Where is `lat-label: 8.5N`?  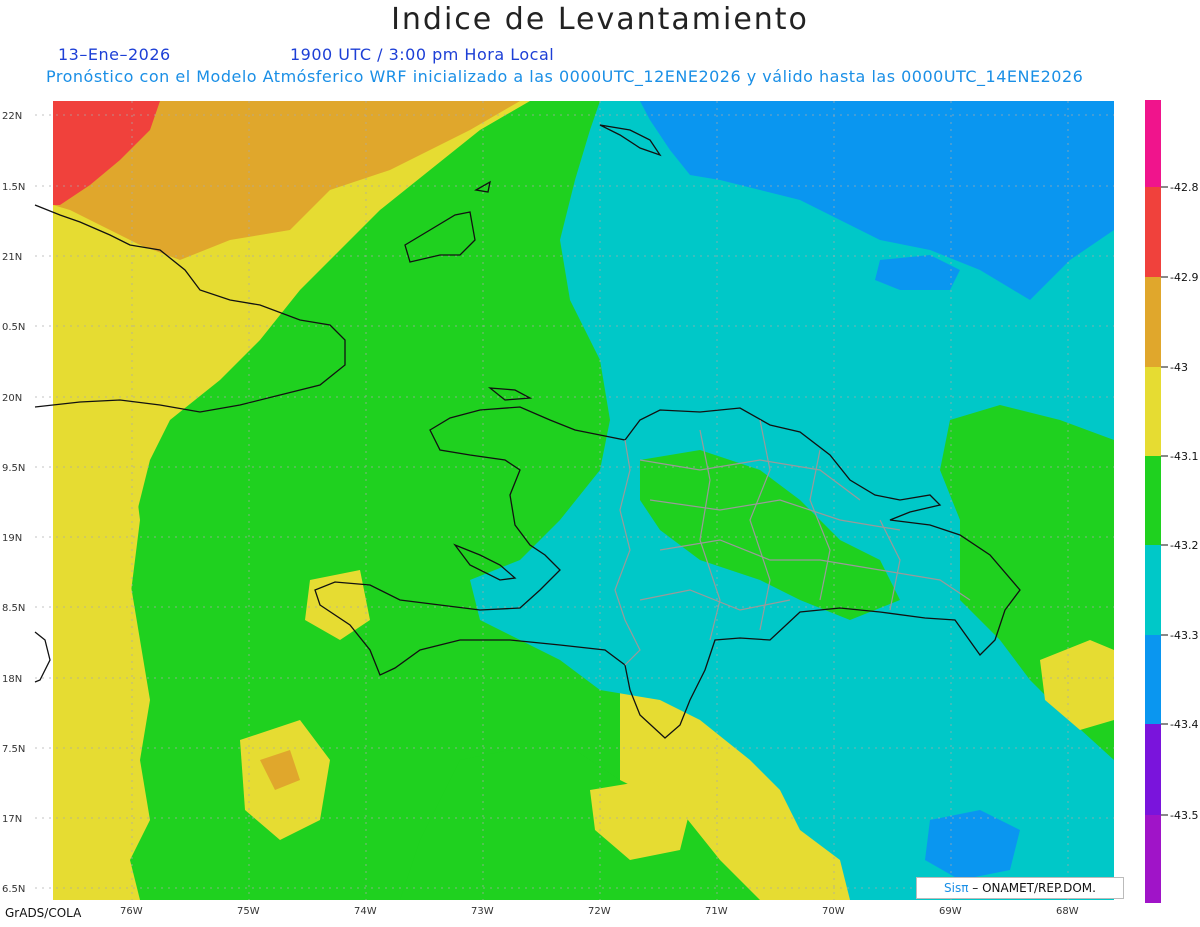 lat-label: 8.5N is located at coordinates (13, 608).